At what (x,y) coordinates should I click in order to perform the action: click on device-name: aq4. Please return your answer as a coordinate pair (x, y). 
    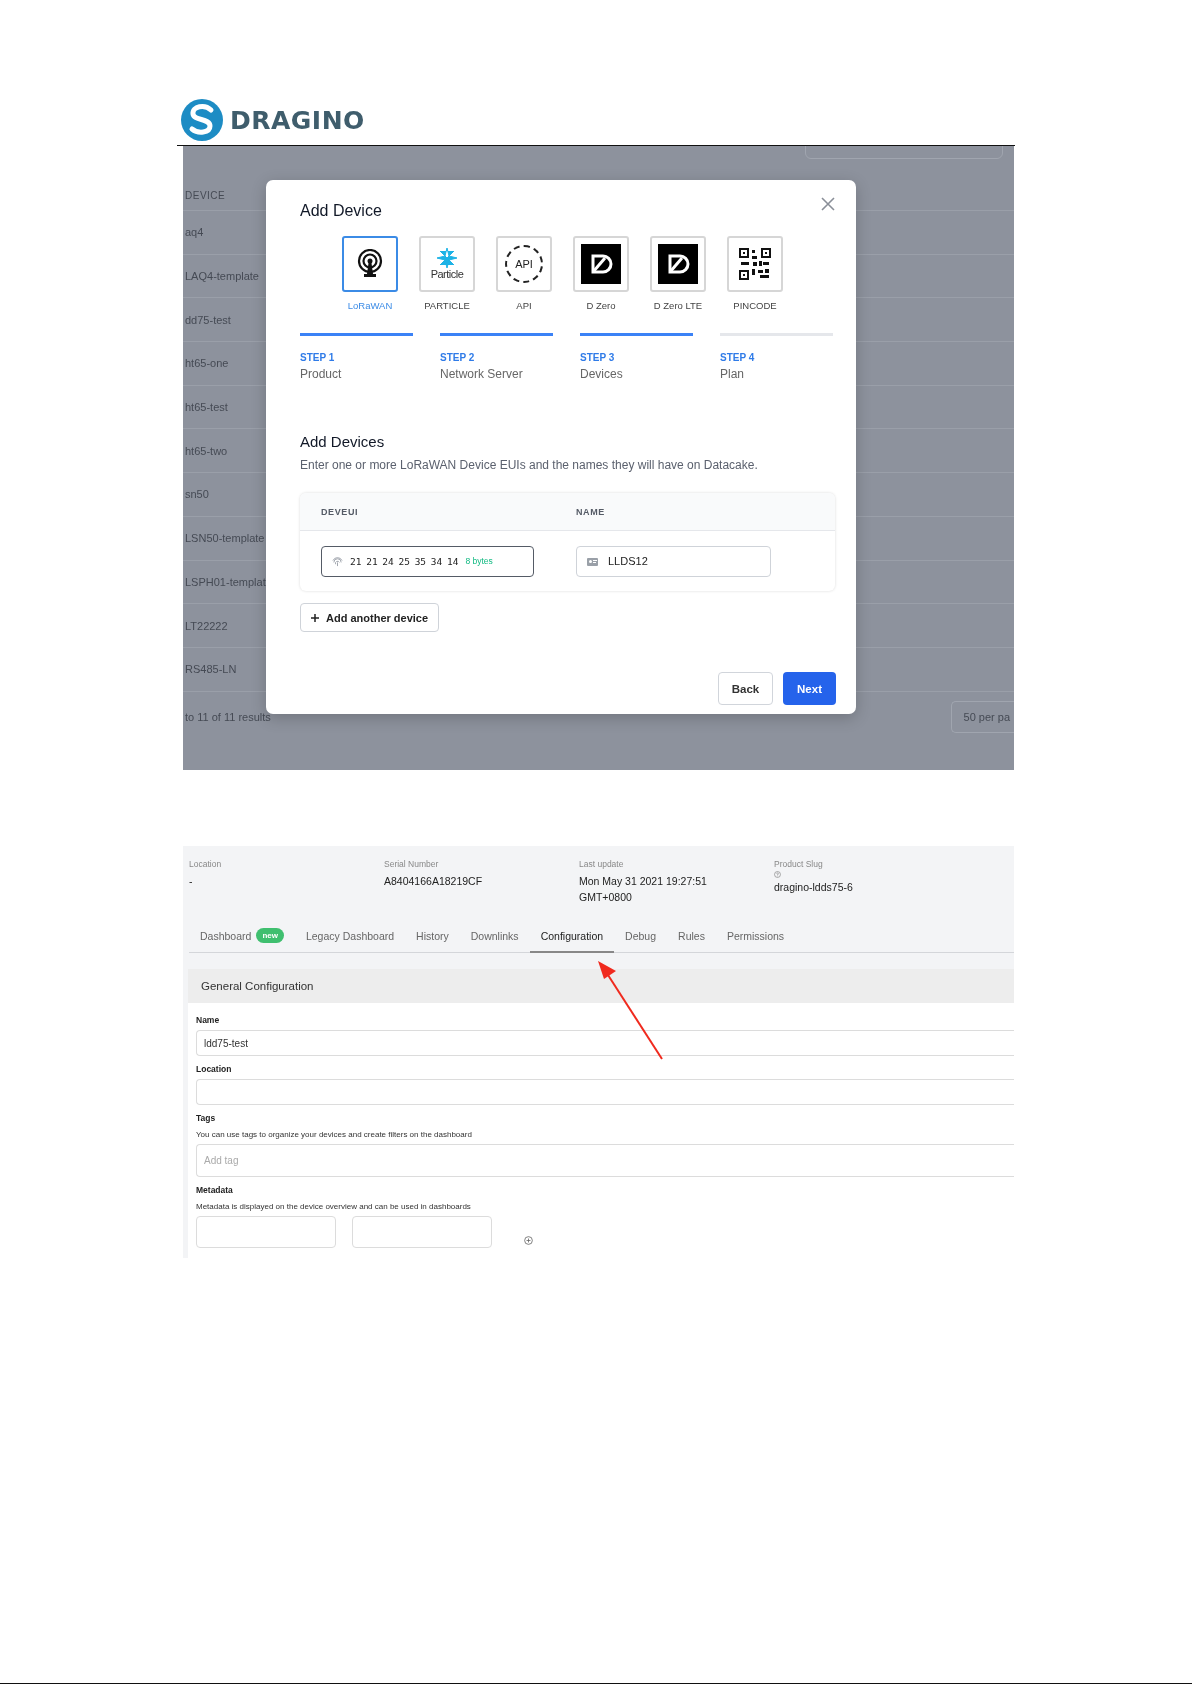
    Looking at the image, I should click on (194, 232).